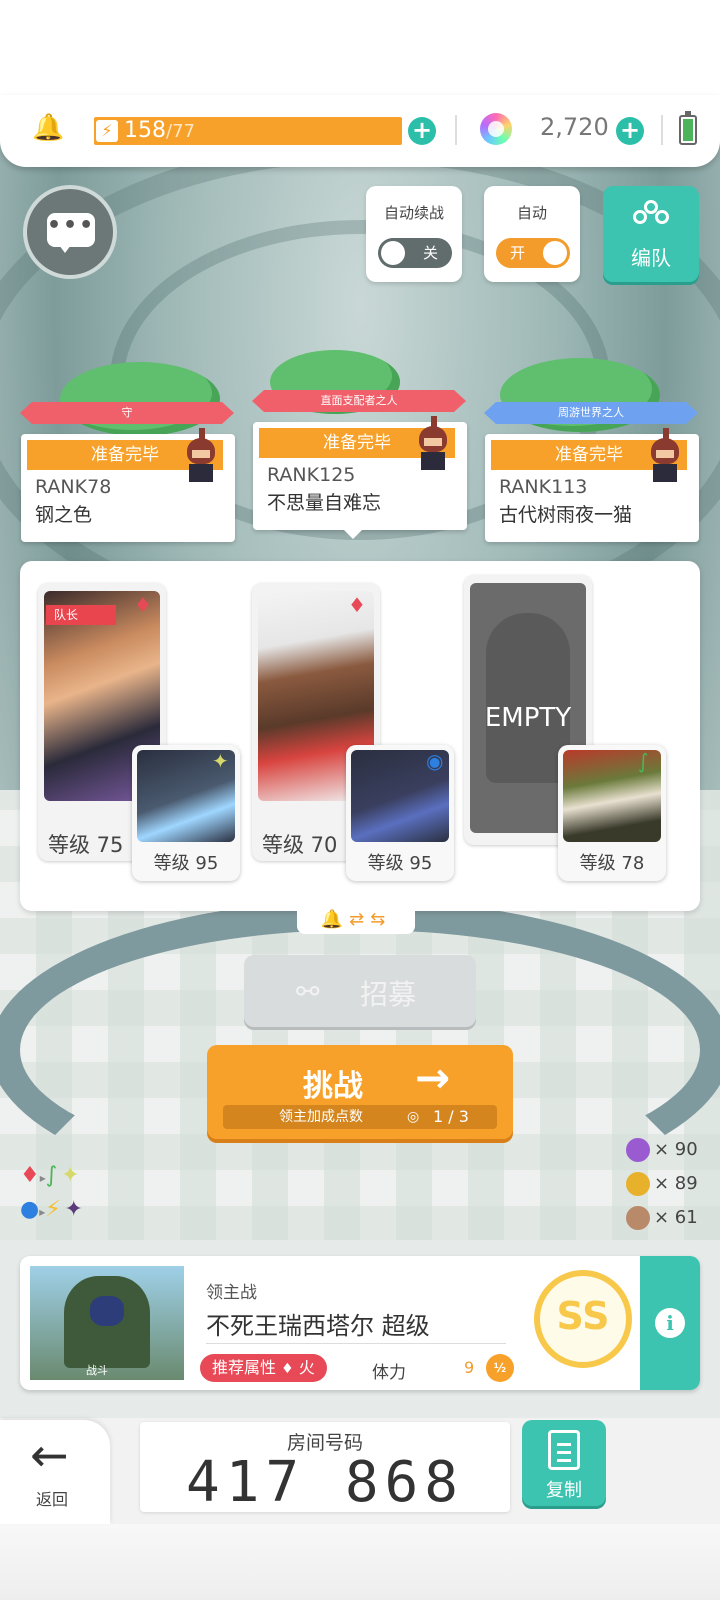 The height and width of the screenshot is (1600, 720). What do you see at coordinates (318, 1326) in the screenshot?
I see `boss-name: 不死王瑞西塔尔 超级` at bounding box center [318, 1326].